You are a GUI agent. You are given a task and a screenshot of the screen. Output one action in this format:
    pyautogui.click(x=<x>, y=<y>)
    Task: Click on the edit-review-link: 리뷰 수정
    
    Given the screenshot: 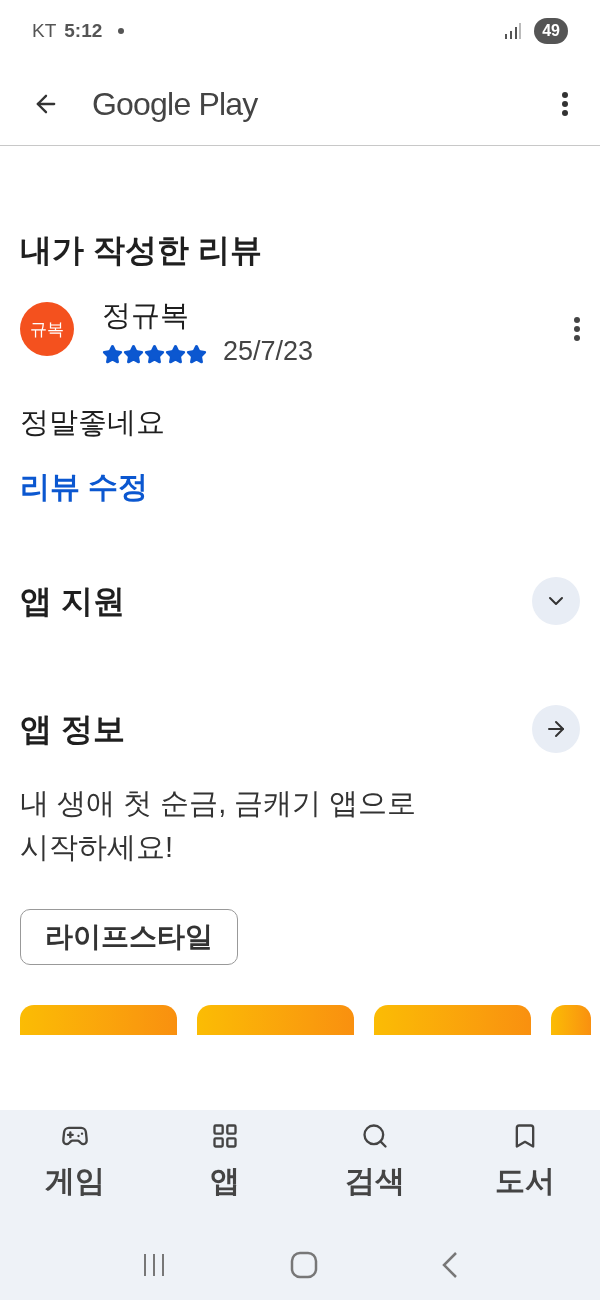 What is the action you would take?
    pyautogui.click(x=300, y=486)
    